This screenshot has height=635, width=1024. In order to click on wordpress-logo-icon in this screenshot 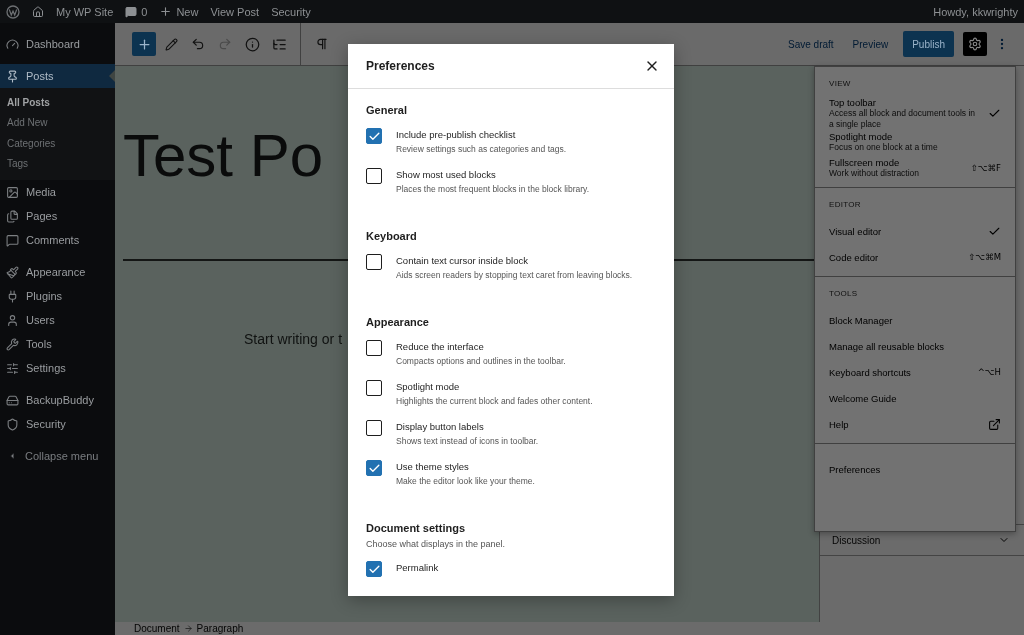, I will do `click(13, 11)`.